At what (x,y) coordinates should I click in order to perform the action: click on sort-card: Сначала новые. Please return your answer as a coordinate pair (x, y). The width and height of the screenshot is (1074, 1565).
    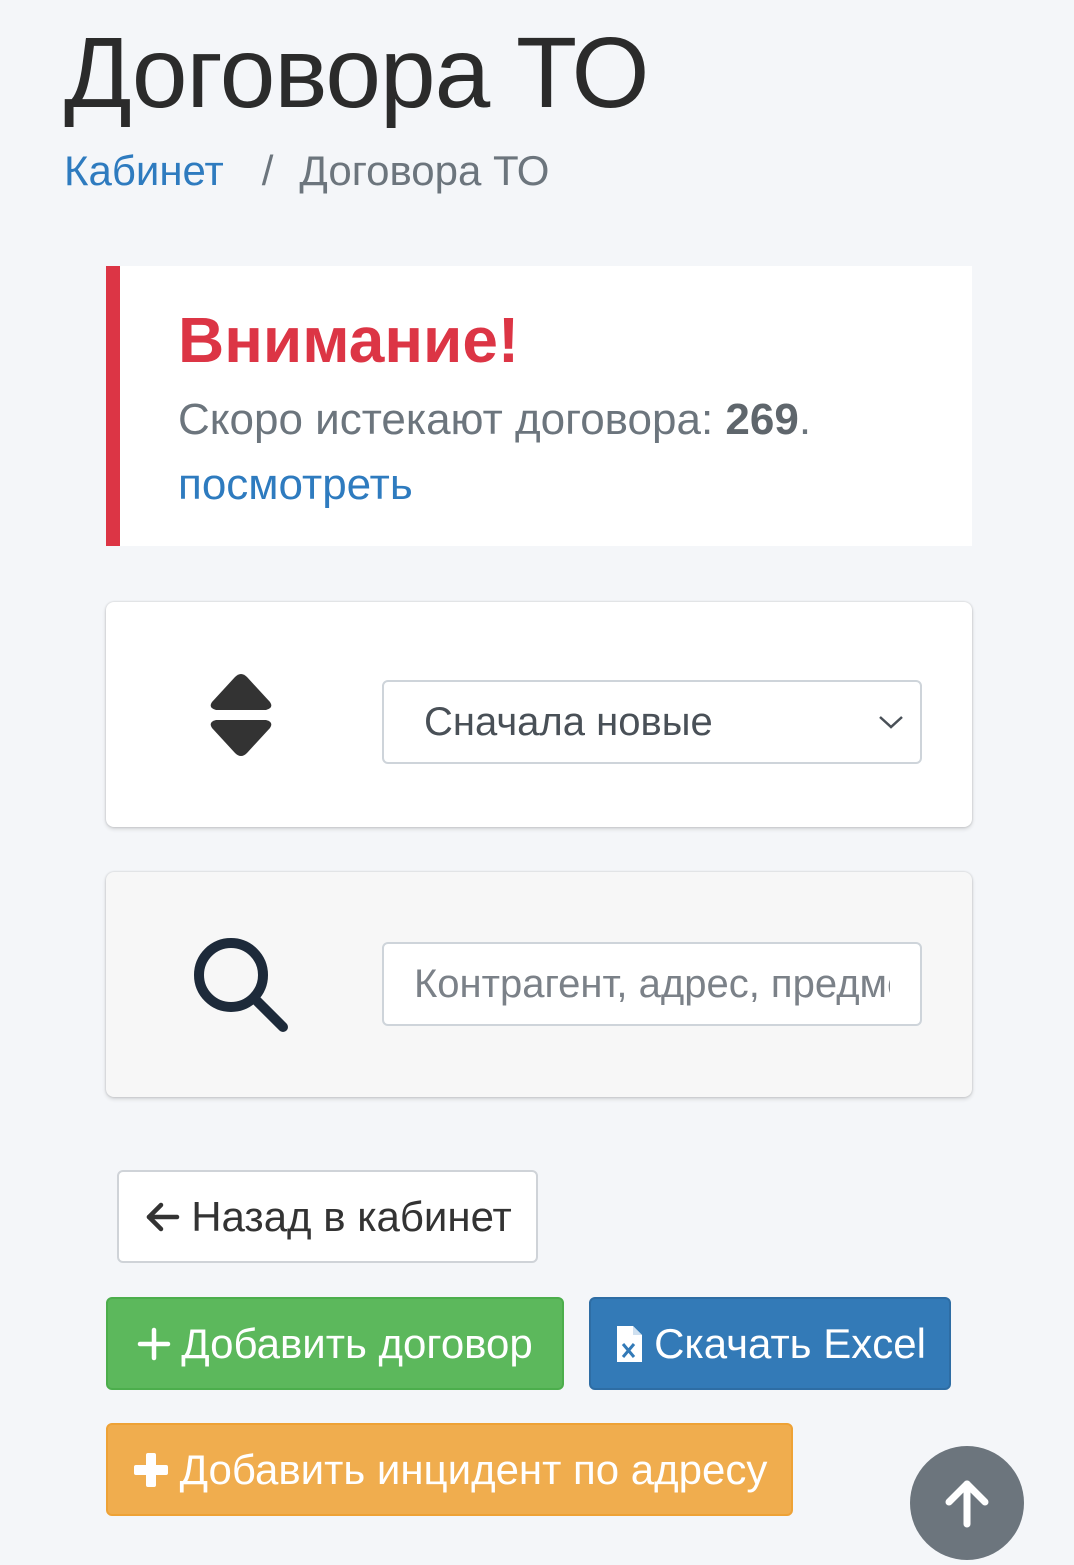
    Looking at the image, I should click on (539, 714).